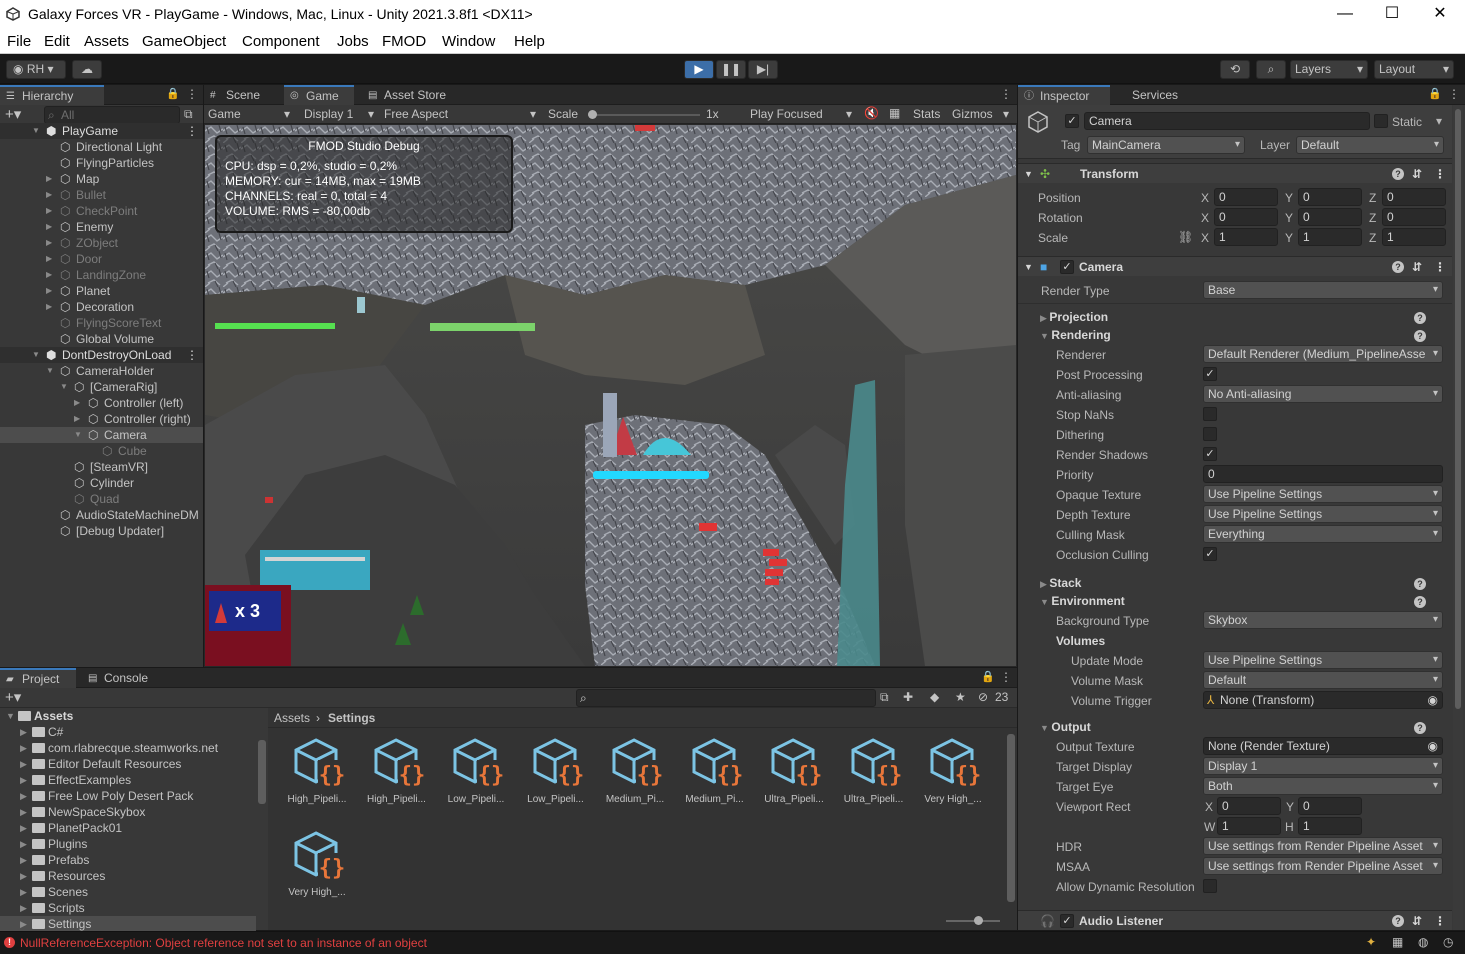 Image resolution: width=1465 pixels, height=954 pixels. What do you see at coordinates (1448, 942) in the screenshot?
I see `progress-icon: ◷` at bounding box center [1448, 942].